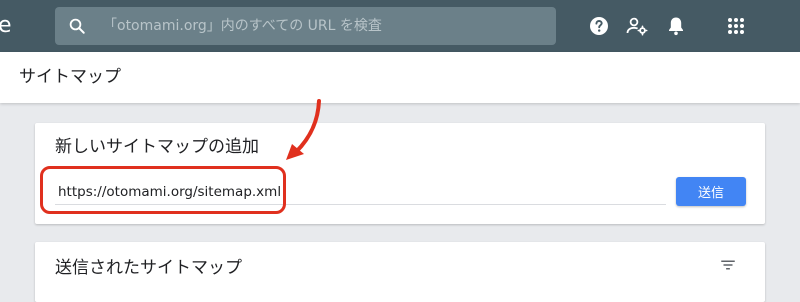 This screenshot has width=800, height=302. What do you see at coordinates (242, 26) in the screenshot?
I see `search-placeholder: 「otomami.org」内のすべての URL を検査` at bounding box center [242, 26].